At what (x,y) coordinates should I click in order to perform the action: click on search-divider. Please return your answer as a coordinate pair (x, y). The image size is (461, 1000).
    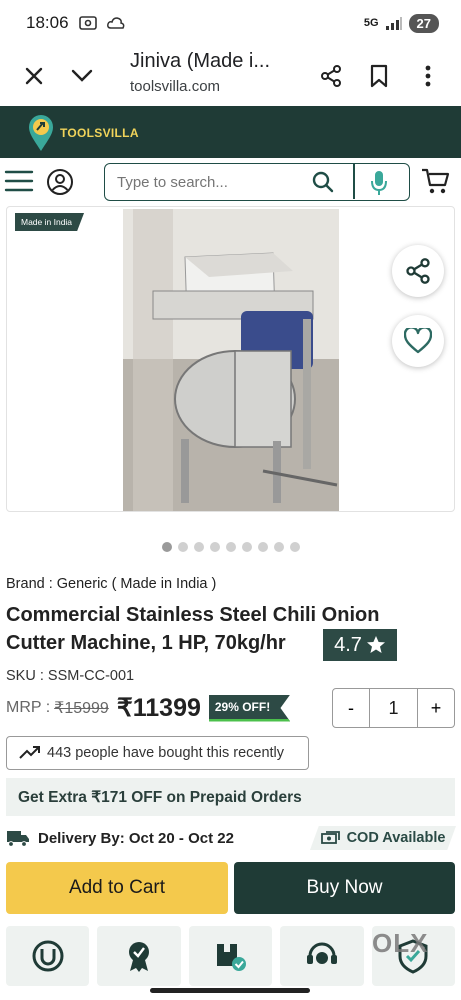
    Looking at the image, I should click on (354, 181).